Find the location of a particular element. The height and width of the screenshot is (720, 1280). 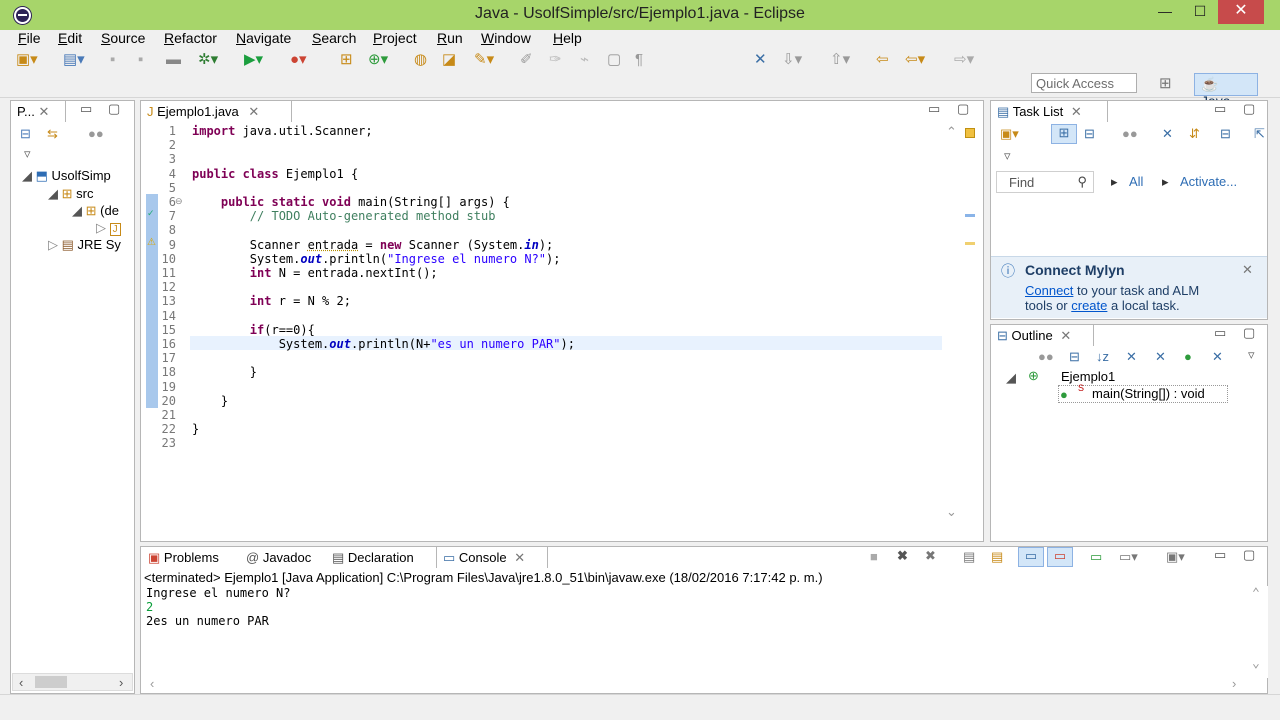

save-icon: ▪ is located at coordinates (112, 60).